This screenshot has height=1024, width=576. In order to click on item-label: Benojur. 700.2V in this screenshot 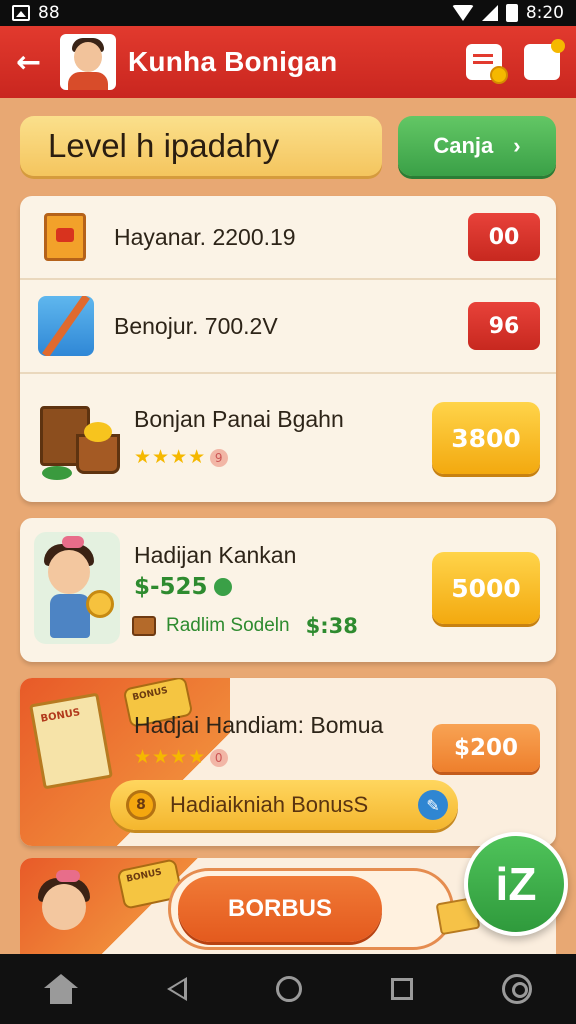, I will do `click(196, 325)`.